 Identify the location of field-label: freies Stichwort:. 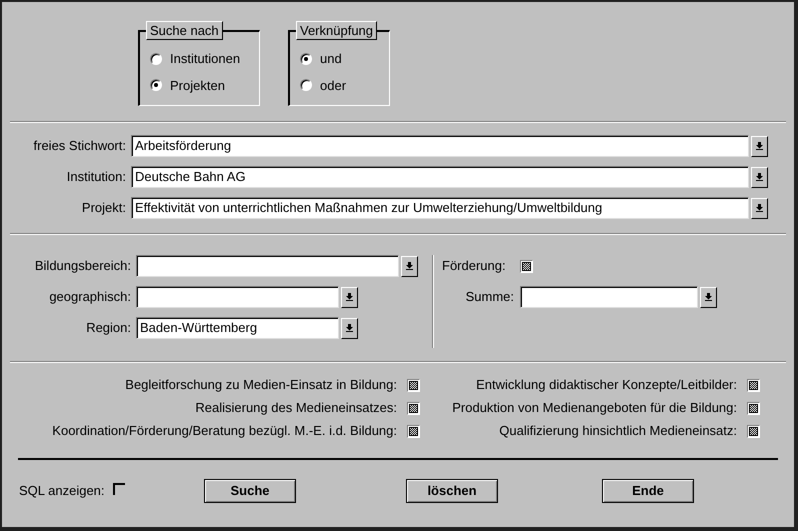
(79, 146).